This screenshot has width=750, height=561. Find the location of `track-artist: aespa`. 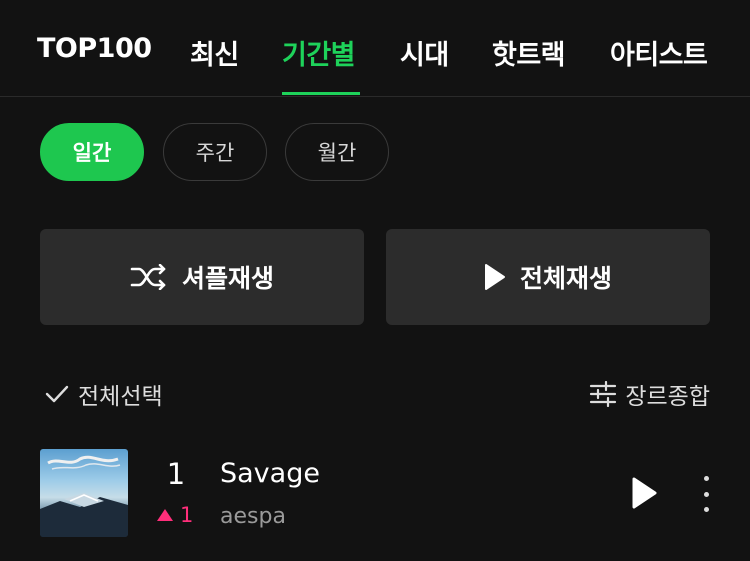

track-artist: aespa is located at coordinates (253, 516).